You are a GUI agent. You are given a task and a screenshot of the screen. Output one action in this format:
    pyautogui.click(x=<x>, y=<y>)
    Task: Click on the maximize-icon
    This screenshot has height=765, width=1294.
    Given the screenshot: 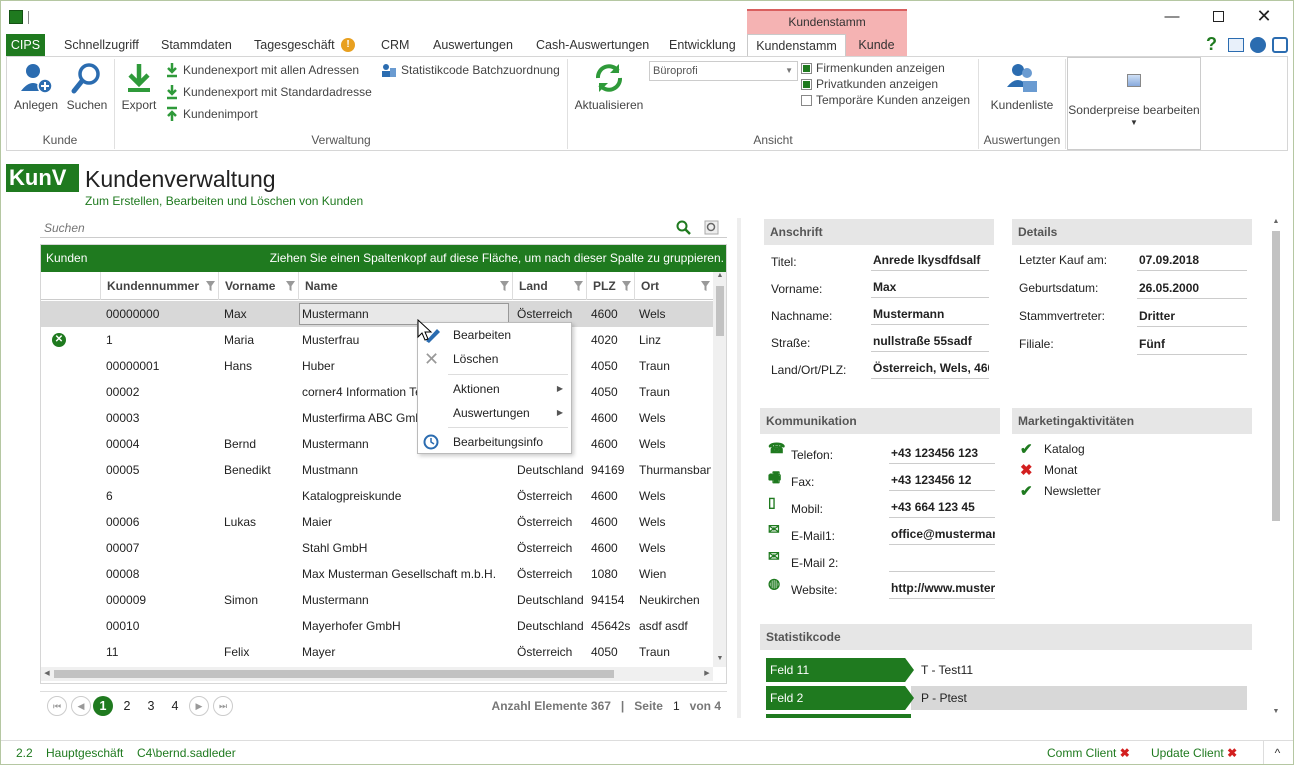 What is the action you would take?
    pyautogui.click(x=1218, y=16)
    